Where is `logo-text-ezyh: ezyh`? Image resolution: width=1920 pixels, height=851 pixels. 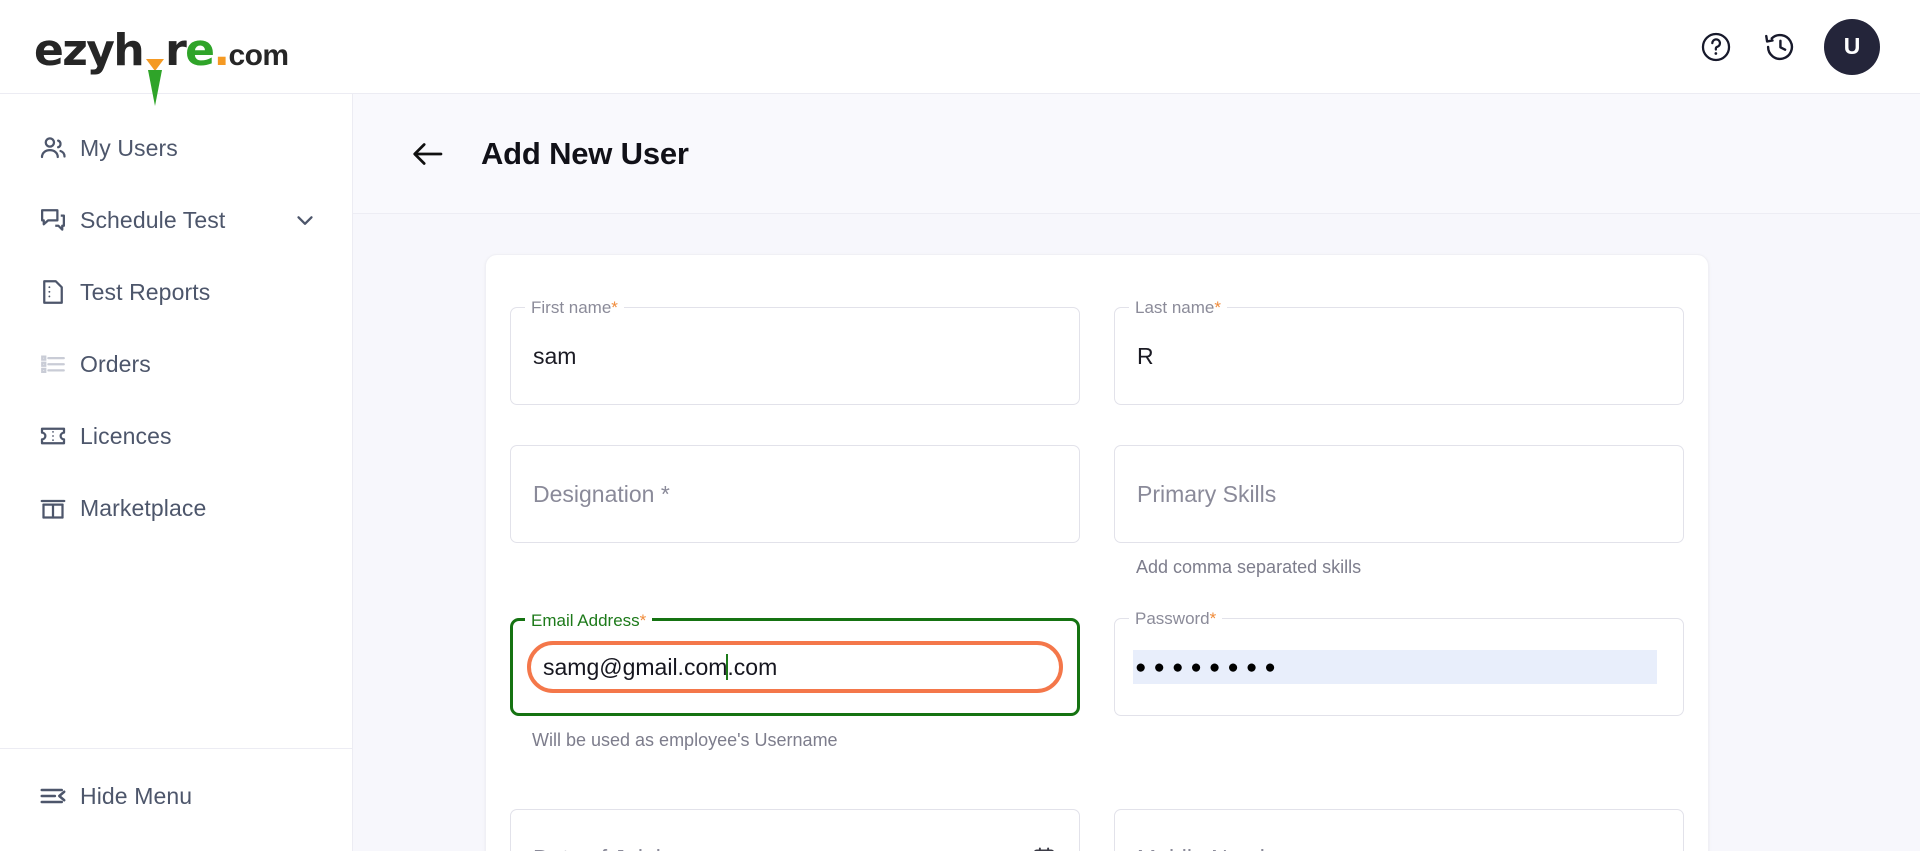
logo-text-ezyh: ezyh is located at coordinates (89, 50).